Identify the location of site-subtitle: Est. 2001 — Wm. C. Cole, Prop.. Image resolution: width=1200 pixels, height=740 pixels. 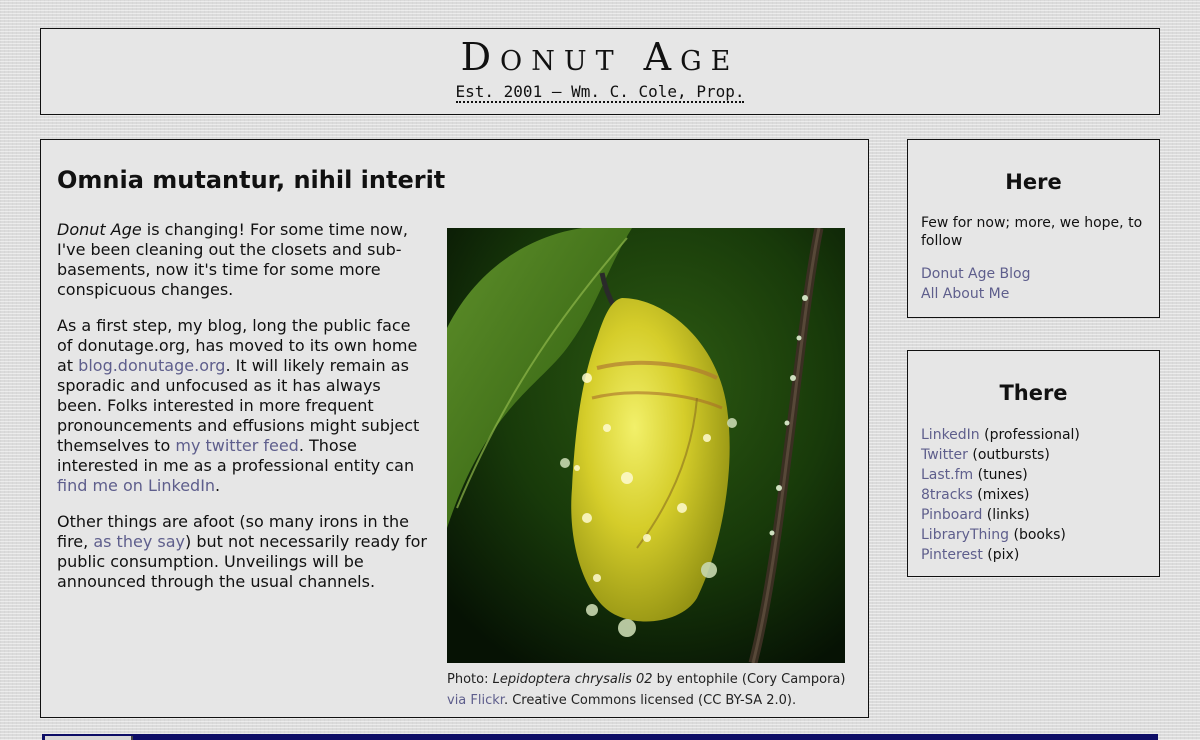
(600, 92).